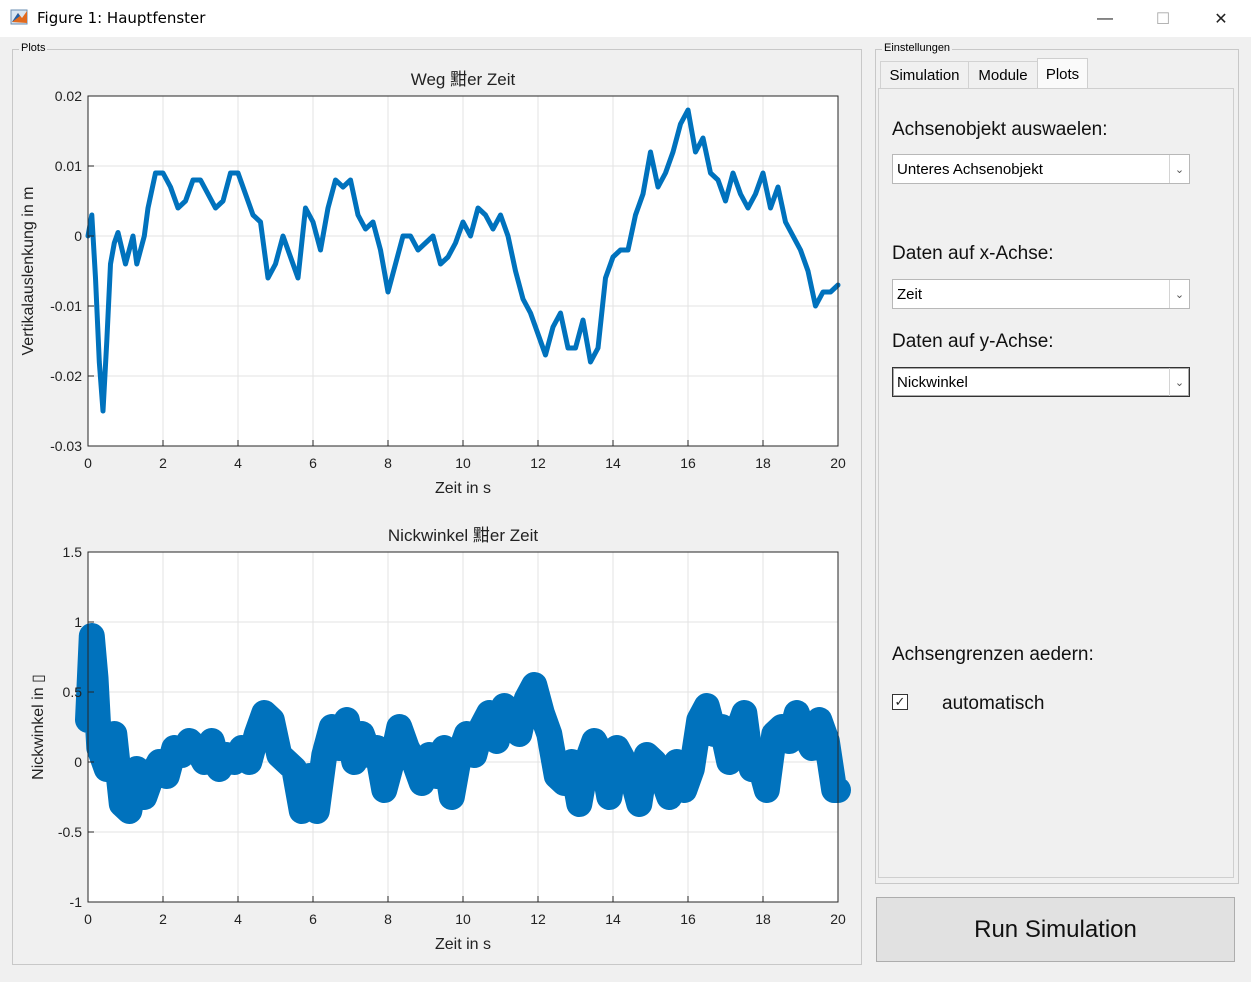  What do you see at coordinates (1041, 382) in the screenshot?
I see `y-data-select: Nickwinkel ⌄` at bounding box center [1041, 382].